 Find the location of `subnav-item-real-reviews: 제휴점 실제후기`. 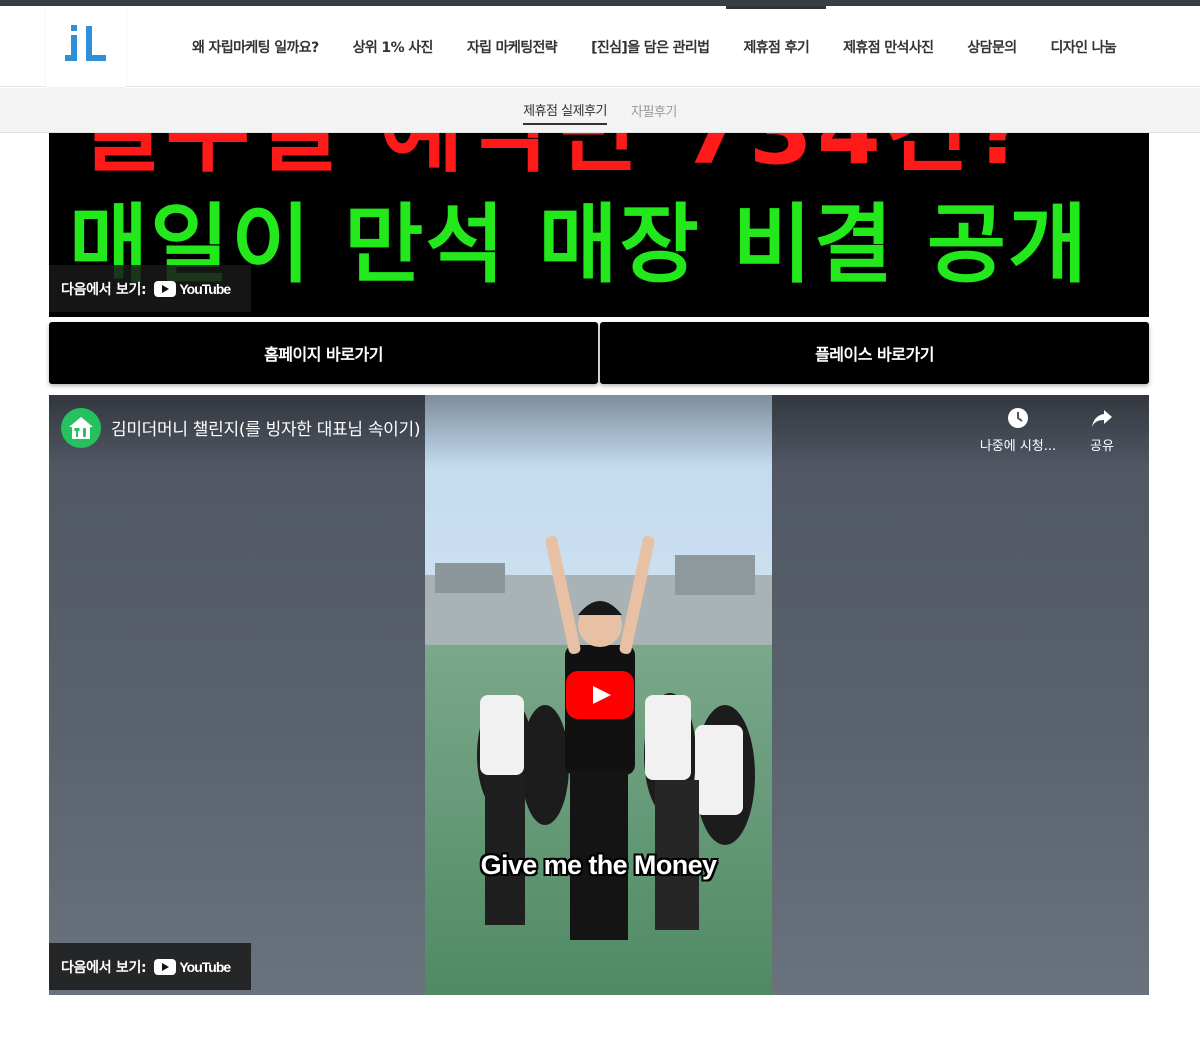

subnav-item-real-reviews: 제휴점 실제후기 is located at coordinates (565, 110).